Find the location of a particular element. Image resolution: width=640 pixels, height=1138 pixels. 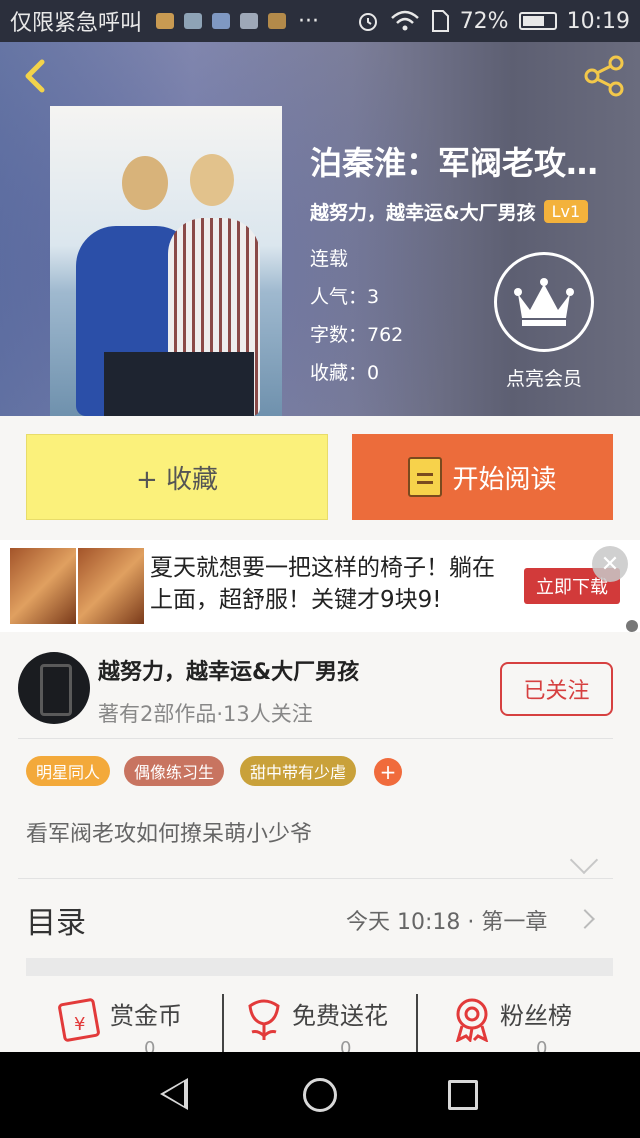

crown-icon is located at coordinates (544, 302).